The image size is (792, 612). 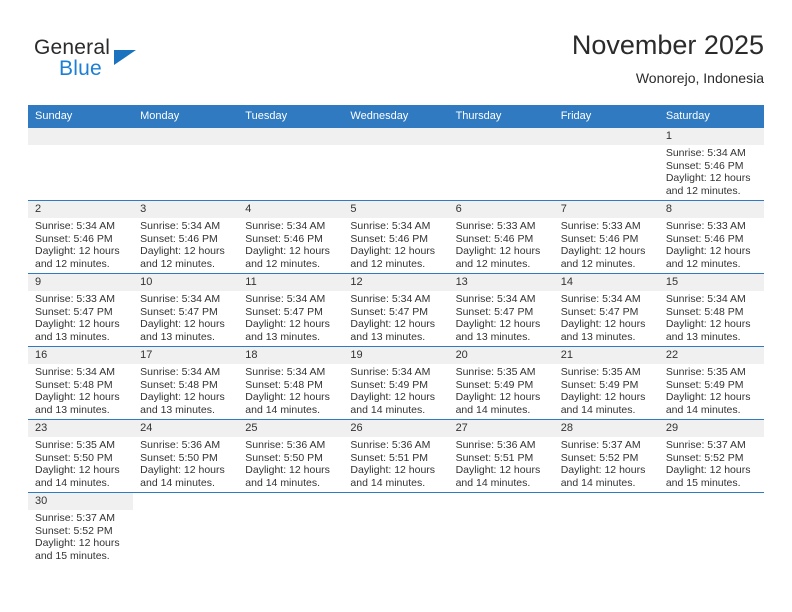 I want to click on day-number: 17, so click(x=186, y=355).